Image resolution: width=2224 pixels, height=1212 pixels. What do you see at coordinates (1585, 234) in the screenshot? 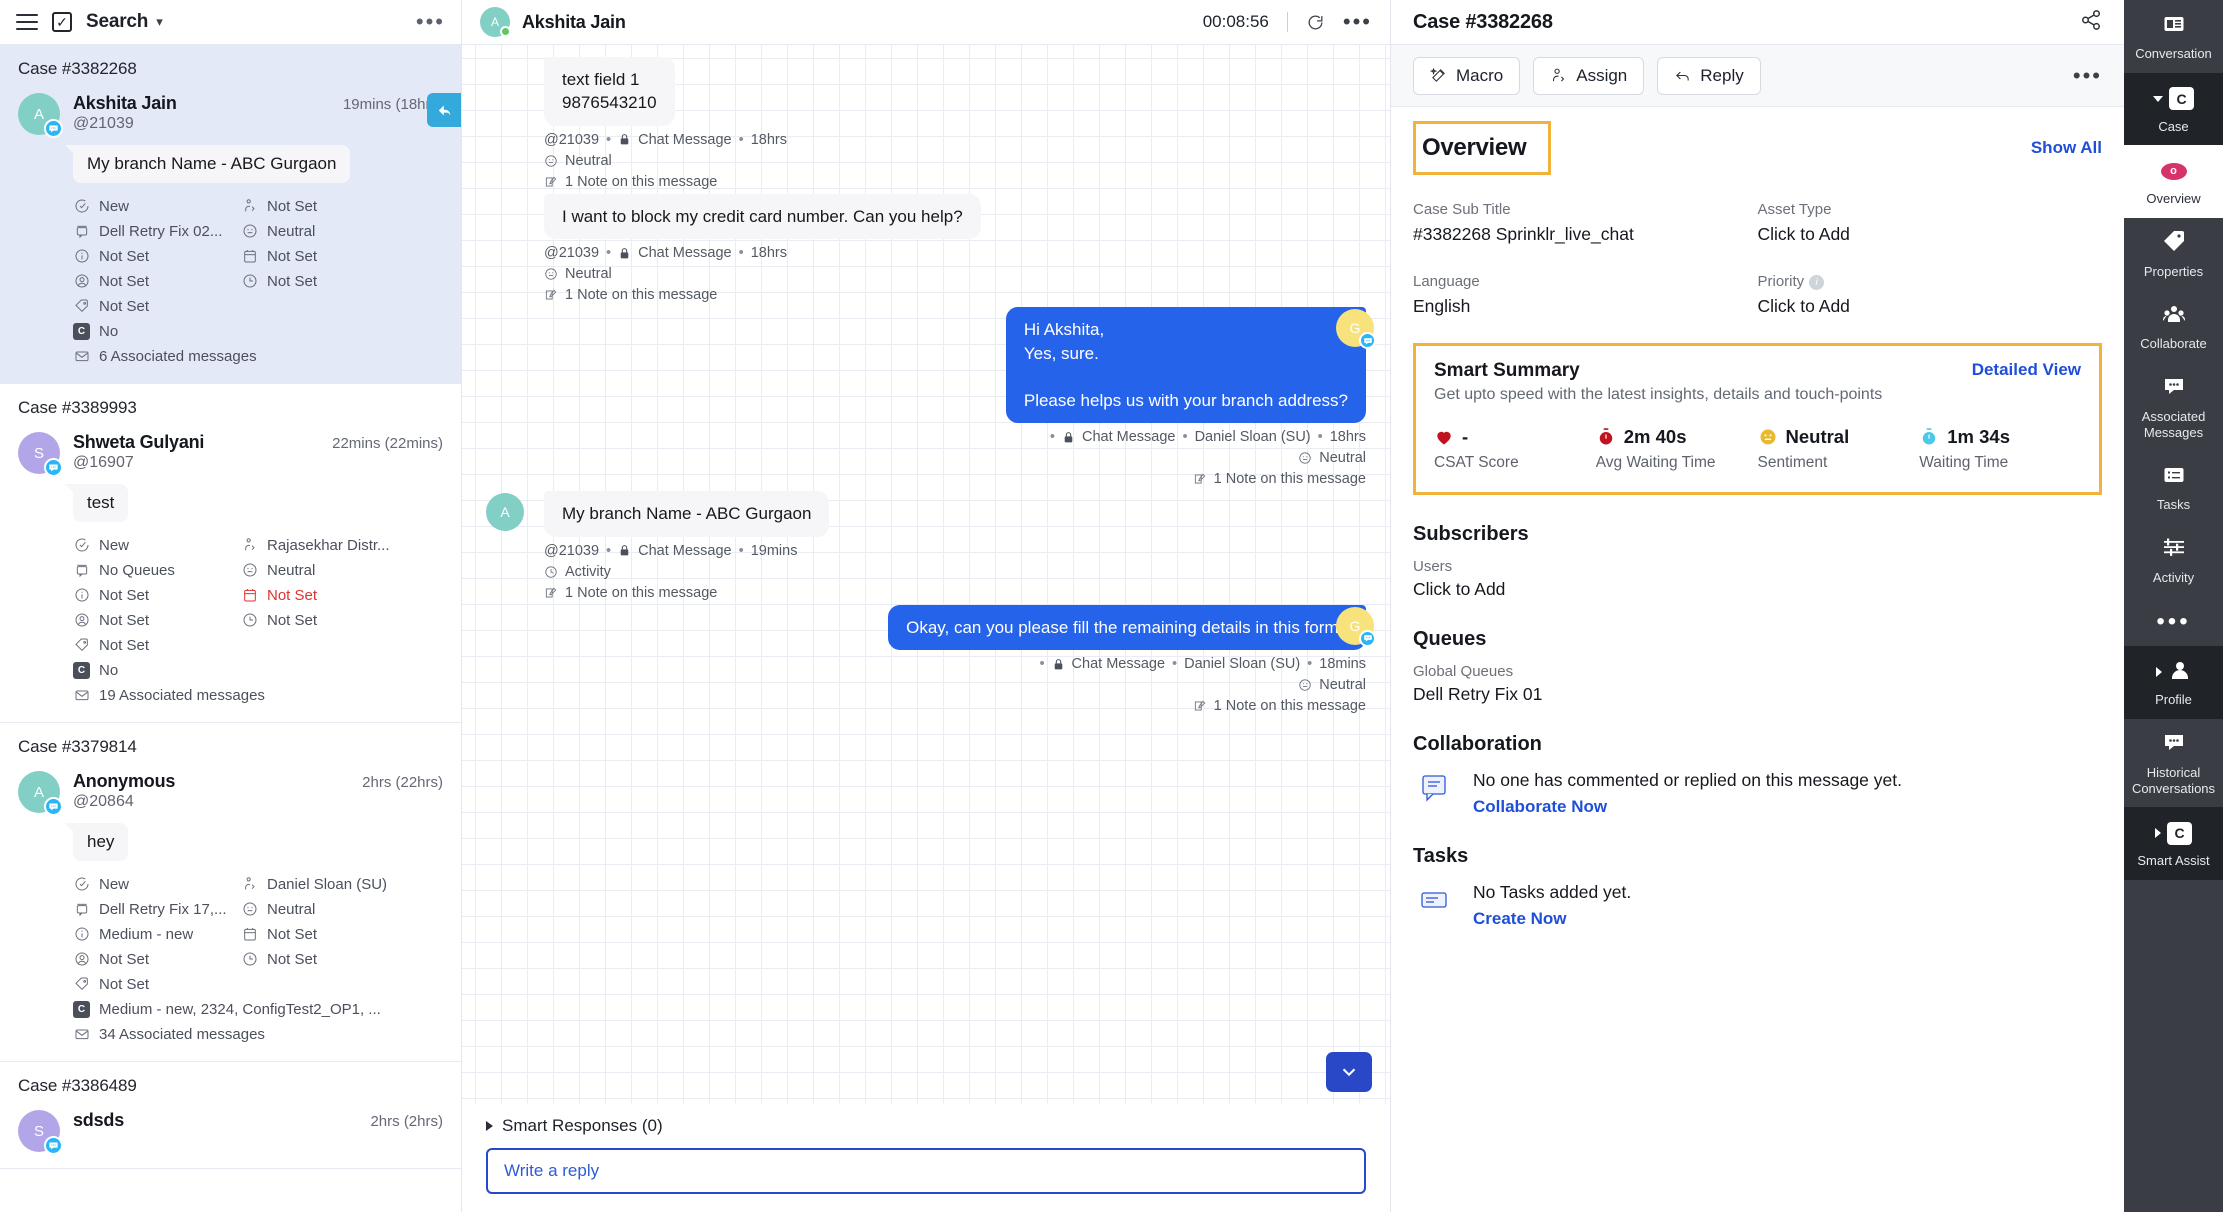
I see `field-value: #3382268 Sprinklr_live_chat` at bounding box center [1585, 234].